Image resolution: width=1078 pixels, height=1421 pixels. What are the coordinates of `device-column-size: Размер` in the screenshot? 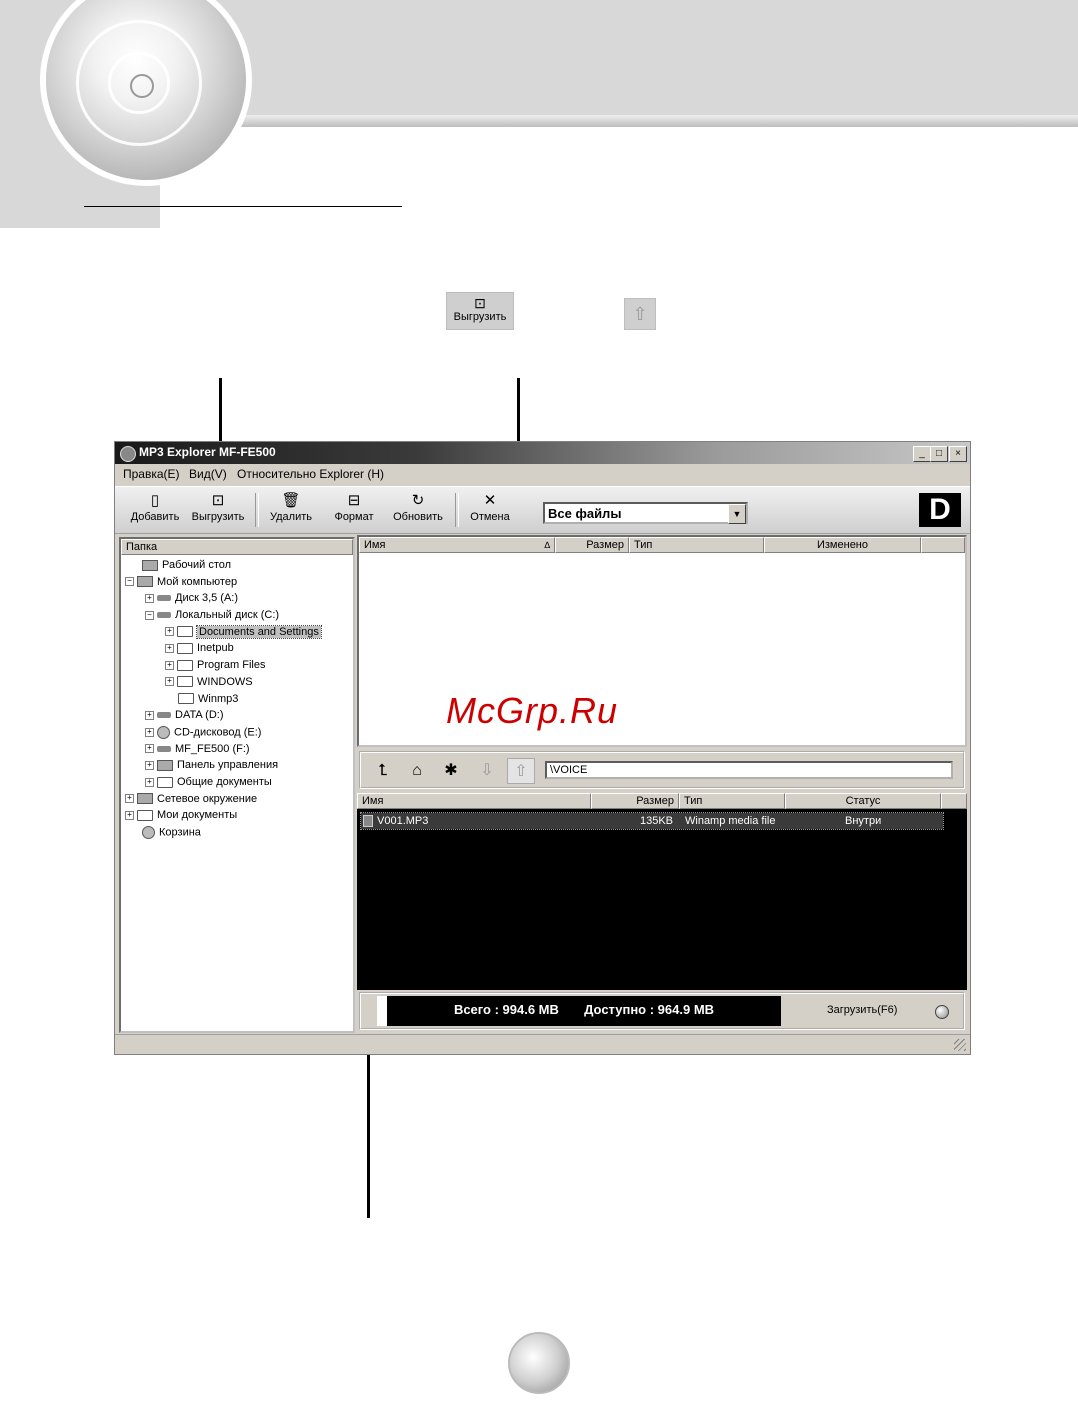 It's located at (635, 801).